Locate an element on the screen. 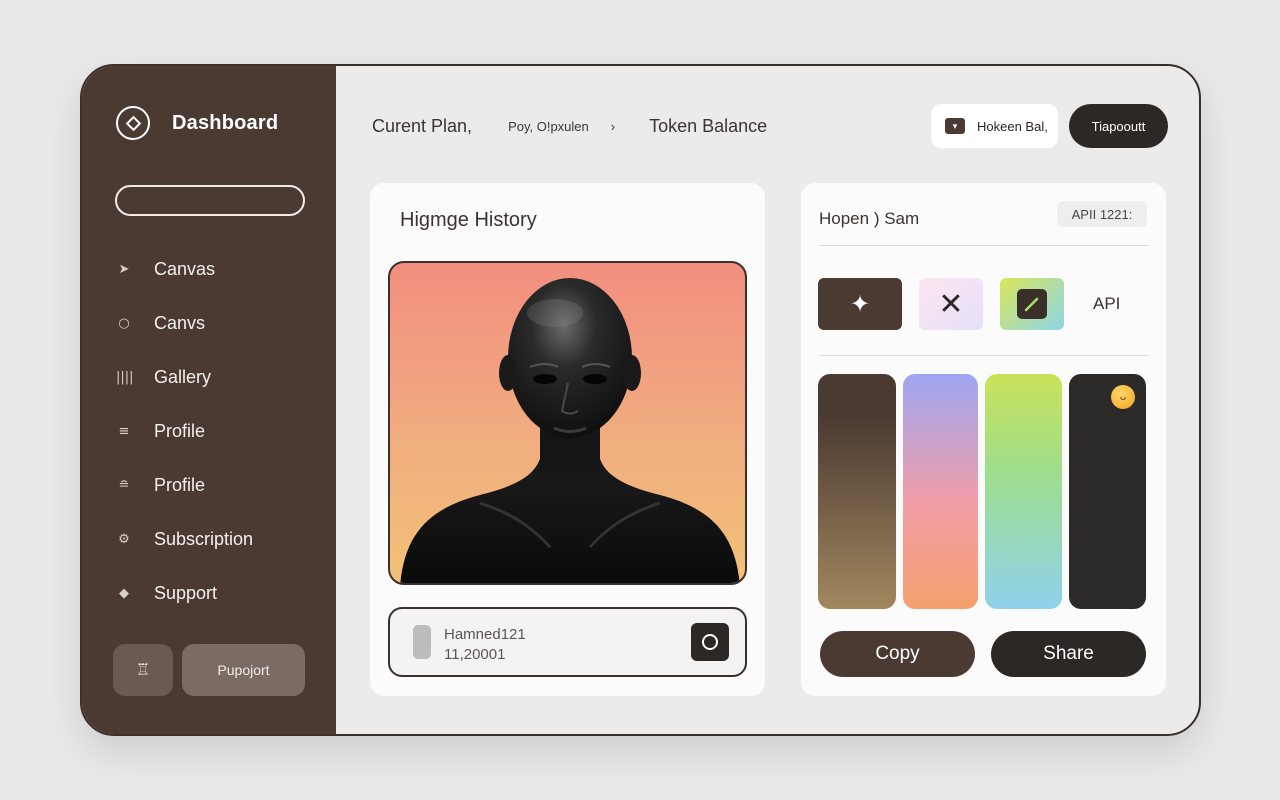 The height and width of the screenshot is (800, 1280). swatch-lime-cyan is located at coordinates (1023, 491).